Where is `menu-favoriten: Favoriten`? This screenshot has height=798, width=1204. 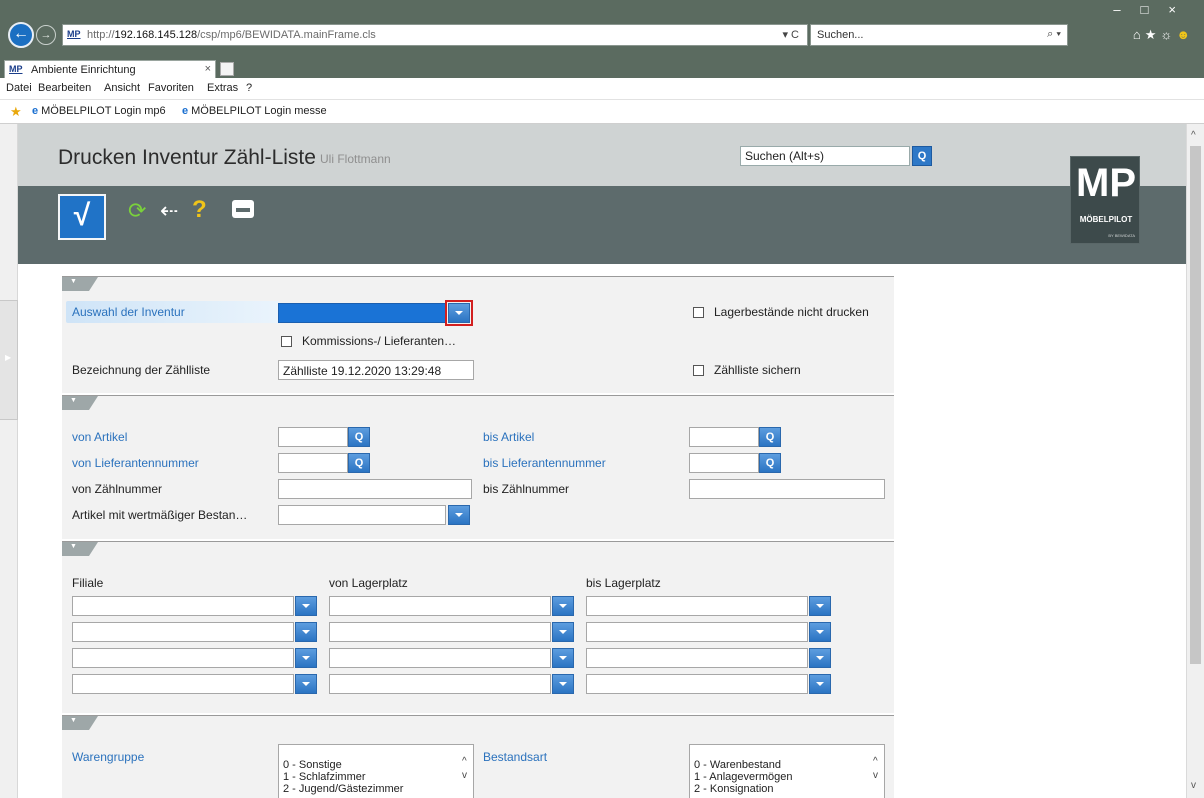
menu-favoriten: Favoriten is located at coordinates (171, 88).